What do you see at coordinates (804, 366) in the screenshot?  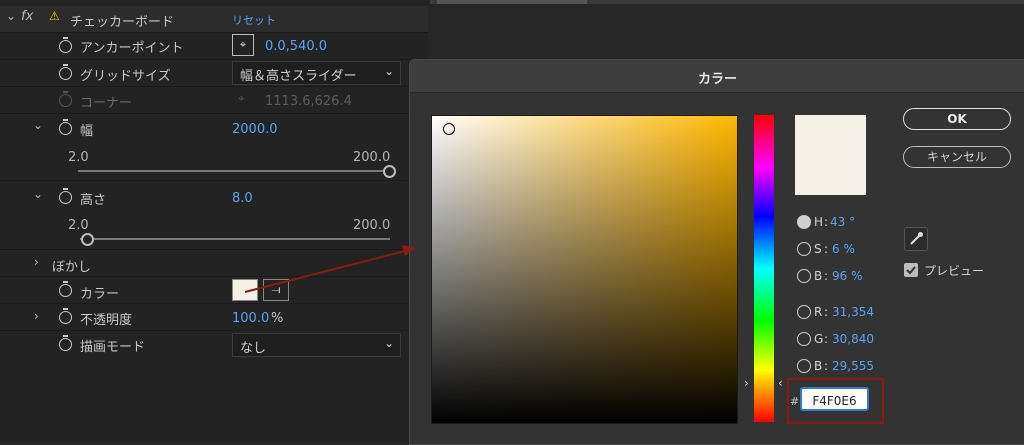 I see `blue-radio` at bounding box center [804, 366].